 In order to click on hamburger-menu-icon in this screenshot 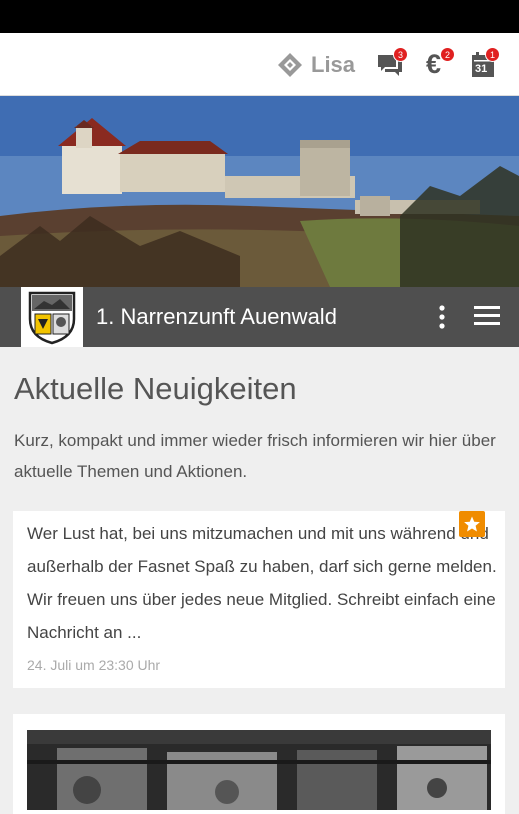, I will do `click(487, 315)`.